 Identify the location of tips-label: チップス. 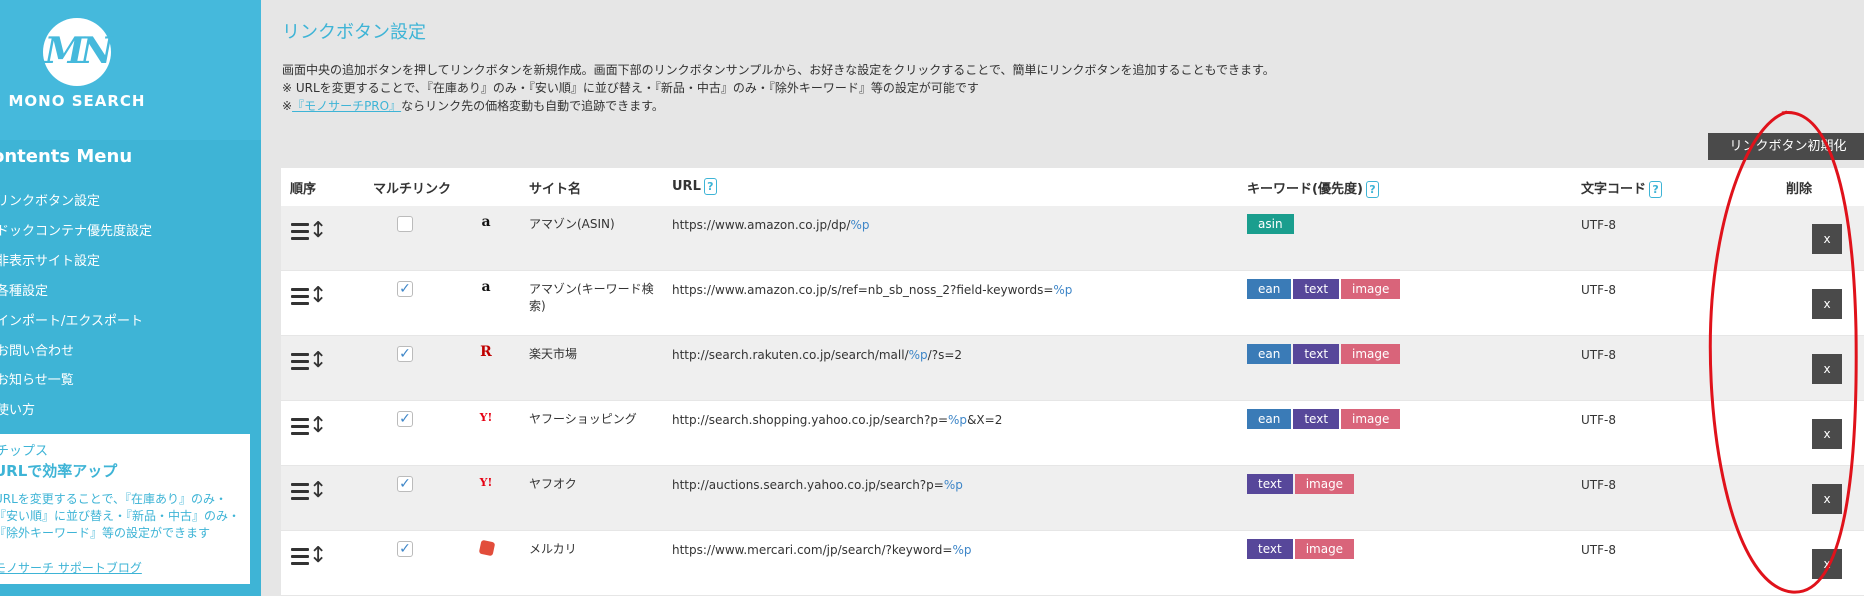
(24, 451).